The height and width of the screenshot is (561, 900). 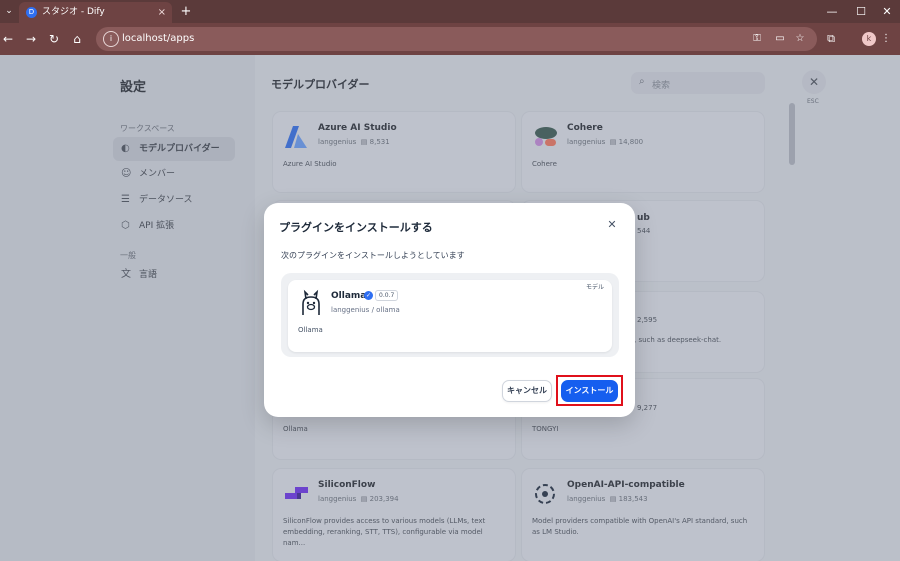 What do you see at coordinates (8, 39) in the screenshot?
I see `back-icon: ←` at bounding box center [8, 39].